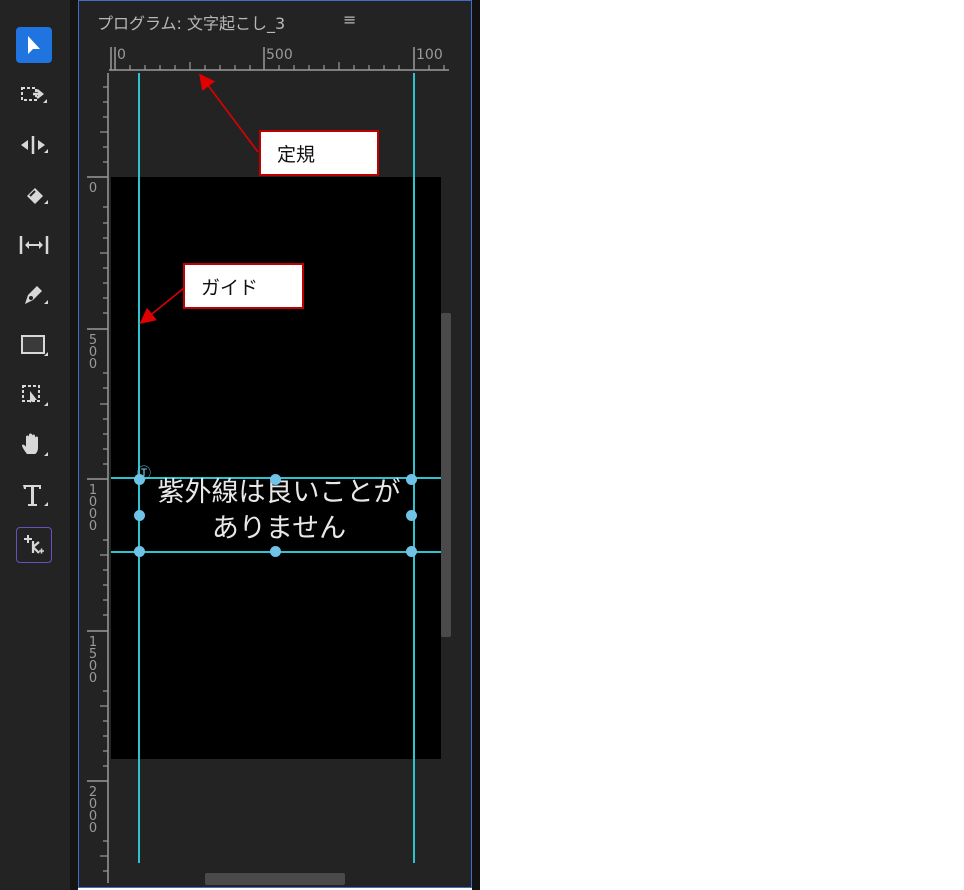  I want to click on ruler-label-500: 500, so click(279, 55).